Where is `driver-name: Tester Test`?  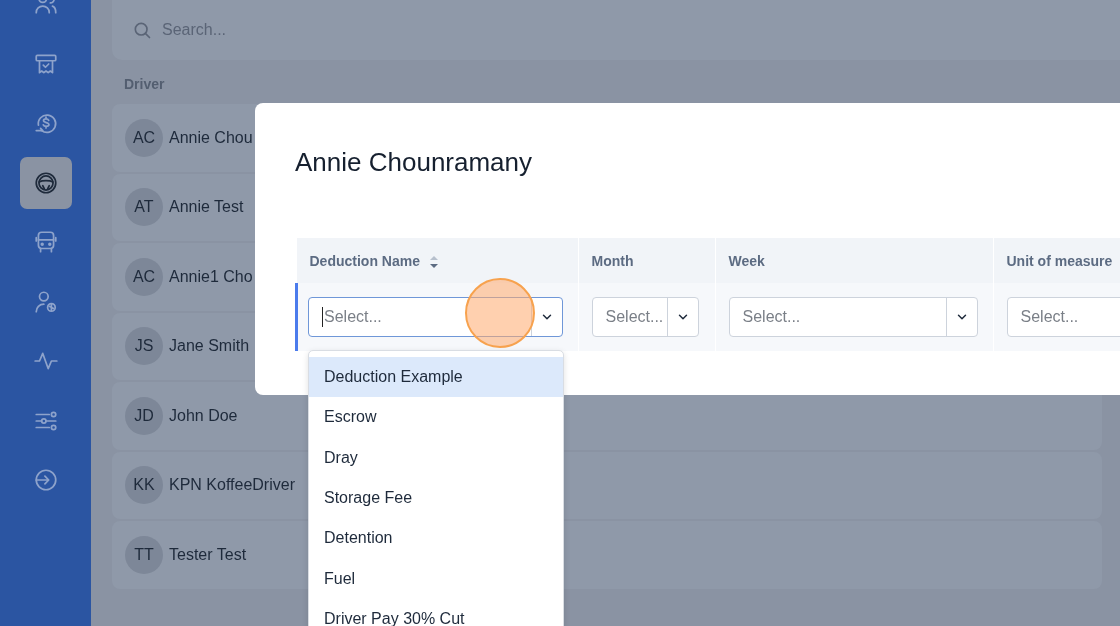 driver-name: Tester Test is located at coordinates (208, 554).